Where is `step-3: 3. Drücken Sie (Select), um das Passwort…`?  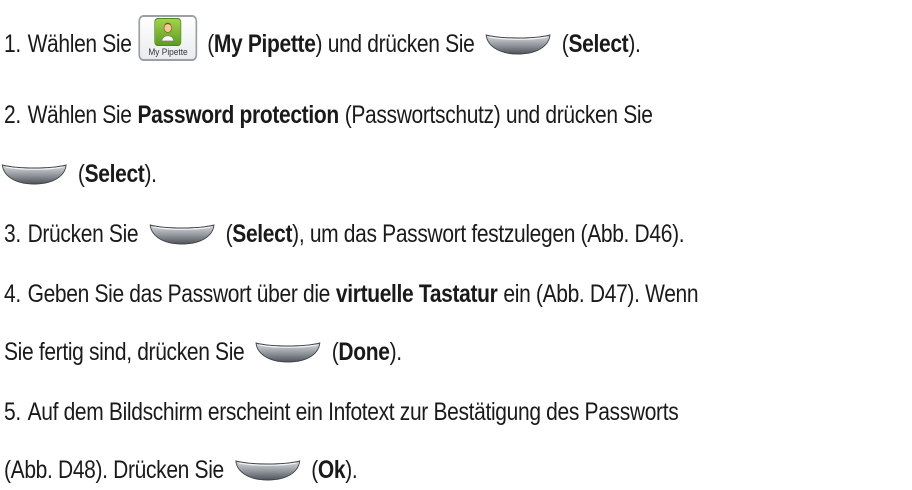
step-3: 3. Drücken Sie (Select), um das Passwort… is located at coordinates (344, 234).